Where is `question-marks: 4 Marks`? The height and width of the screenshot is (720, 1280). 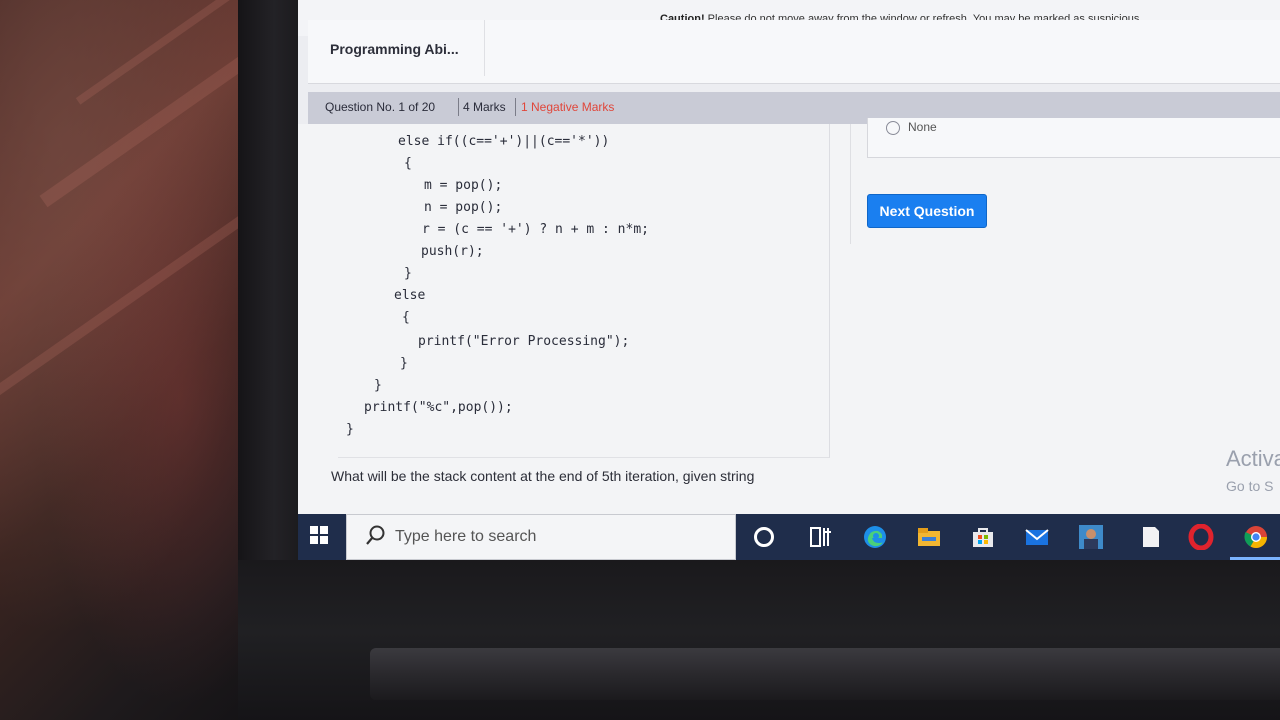 question-marks: 4 Marks is located at coordinates (484, 107).